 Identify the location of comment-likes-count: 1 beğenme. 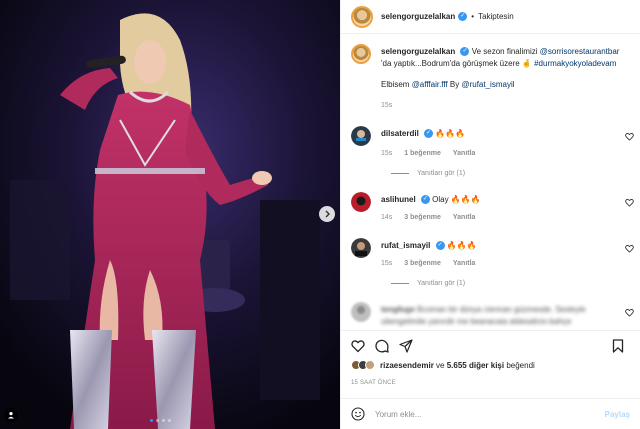
(422, 153).